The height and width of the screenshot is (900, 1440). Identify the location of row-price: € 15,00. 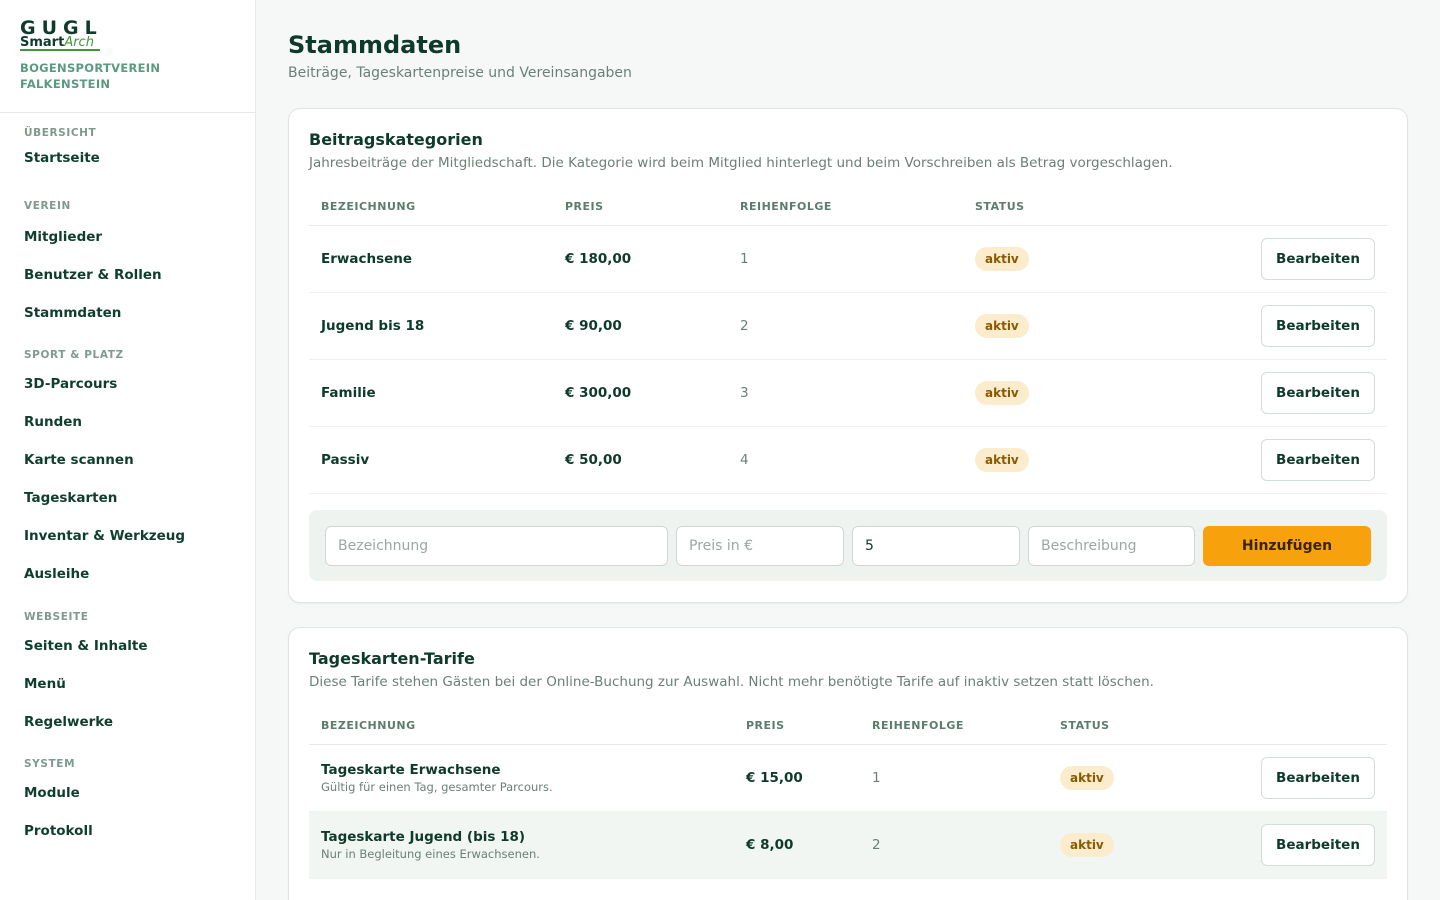
(774, 778).